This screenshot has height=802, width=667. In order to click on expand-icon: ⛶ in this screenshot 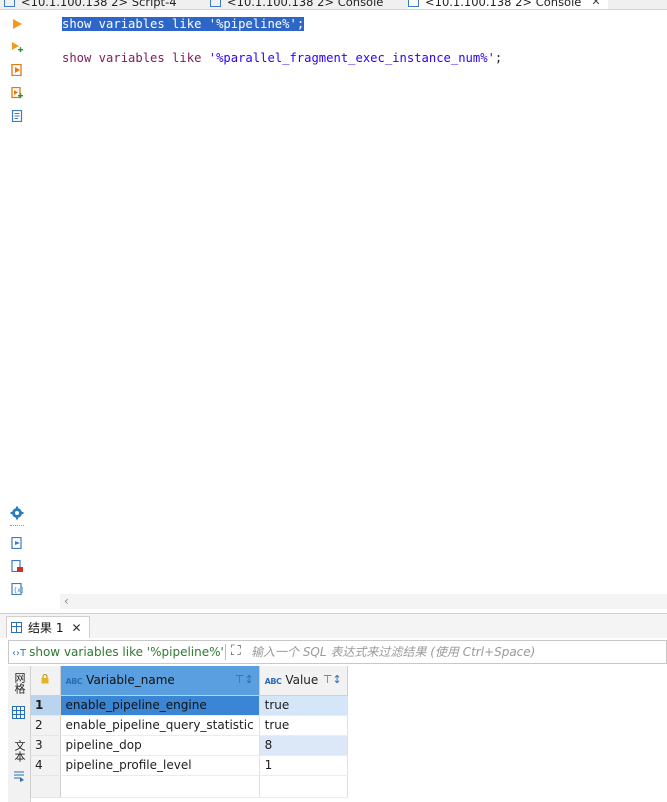, I will do `click(236, 651)`.